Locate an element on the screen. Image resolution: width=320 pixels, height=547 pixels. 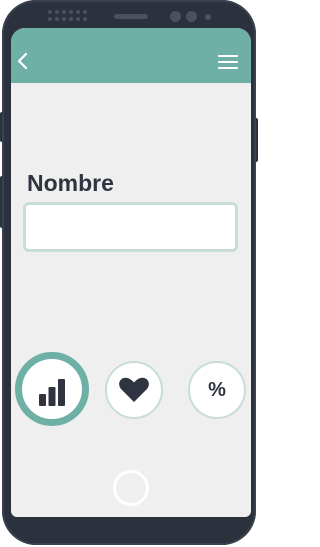
percent-button: % is located at coordinates (217, 390).